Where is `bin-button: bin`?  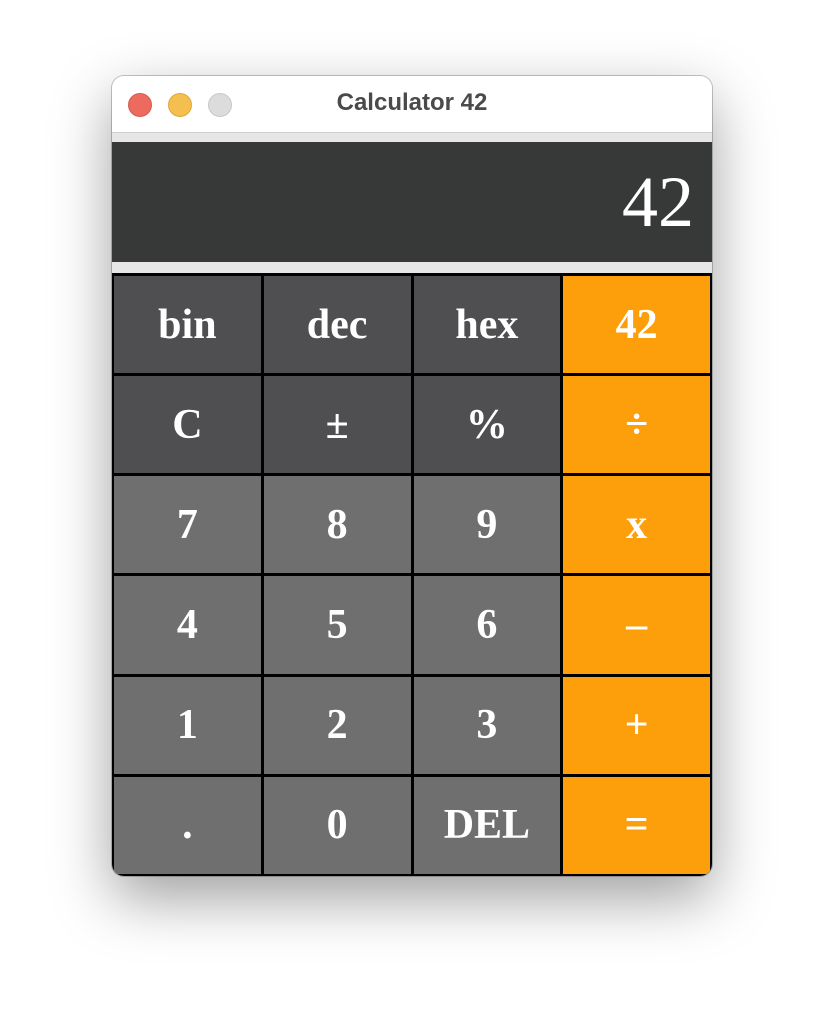 bin-button: bin is located at coordinates (187, 325).